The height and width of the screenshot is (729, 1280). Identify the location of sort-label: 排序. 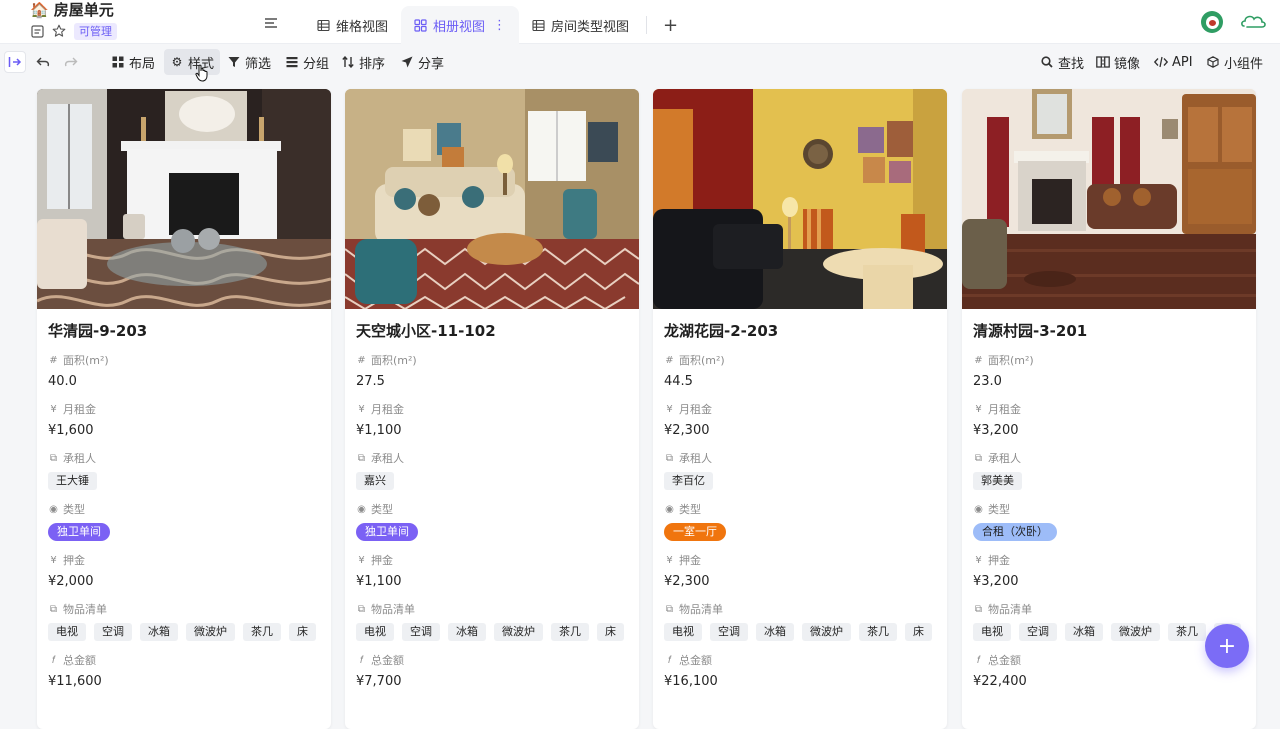
(372, 64).